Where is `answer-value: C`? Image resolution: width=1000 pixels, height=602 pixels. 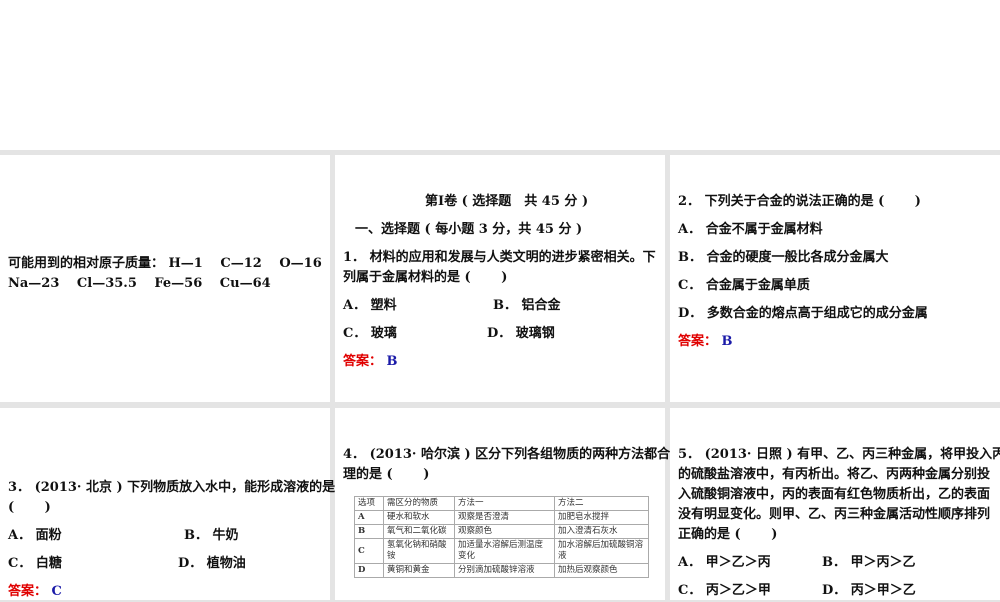 answer-value: C is located at coordinates (56, 591).